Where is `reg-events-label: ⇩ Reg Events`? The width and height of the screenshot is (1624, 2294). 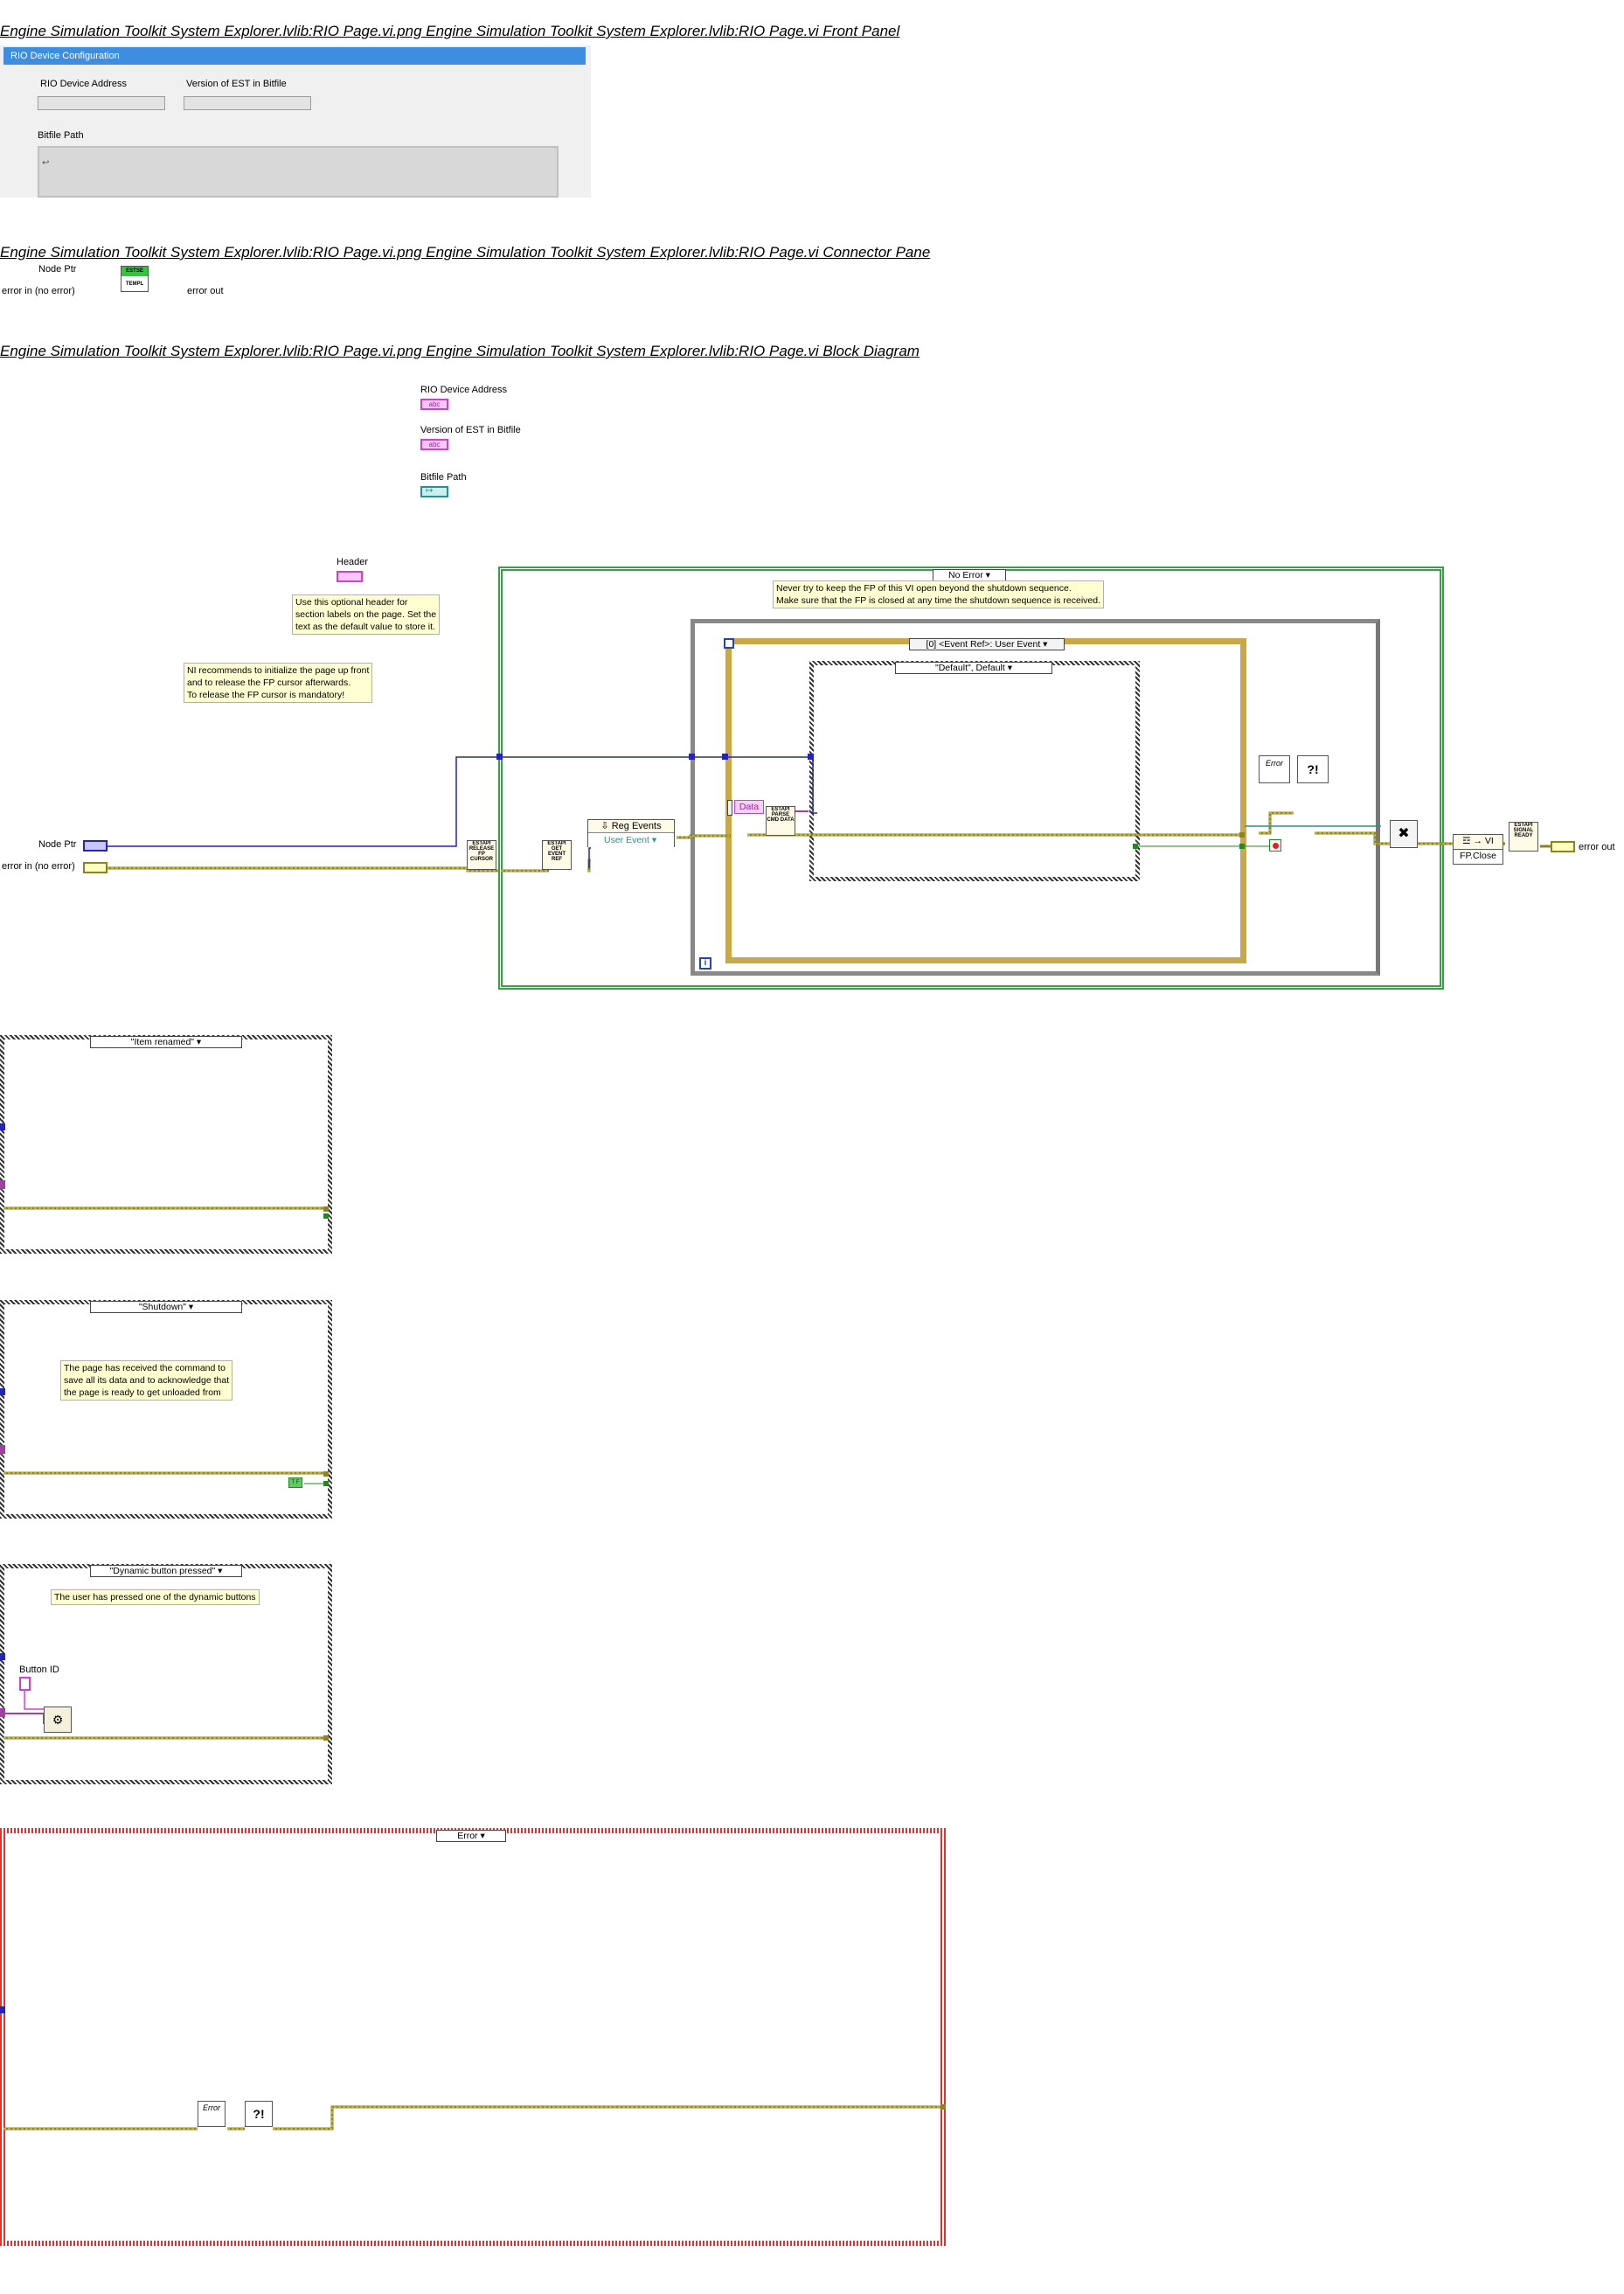 reg-events-label: ⇩ Reg Events is located at coordinates (631, 826).